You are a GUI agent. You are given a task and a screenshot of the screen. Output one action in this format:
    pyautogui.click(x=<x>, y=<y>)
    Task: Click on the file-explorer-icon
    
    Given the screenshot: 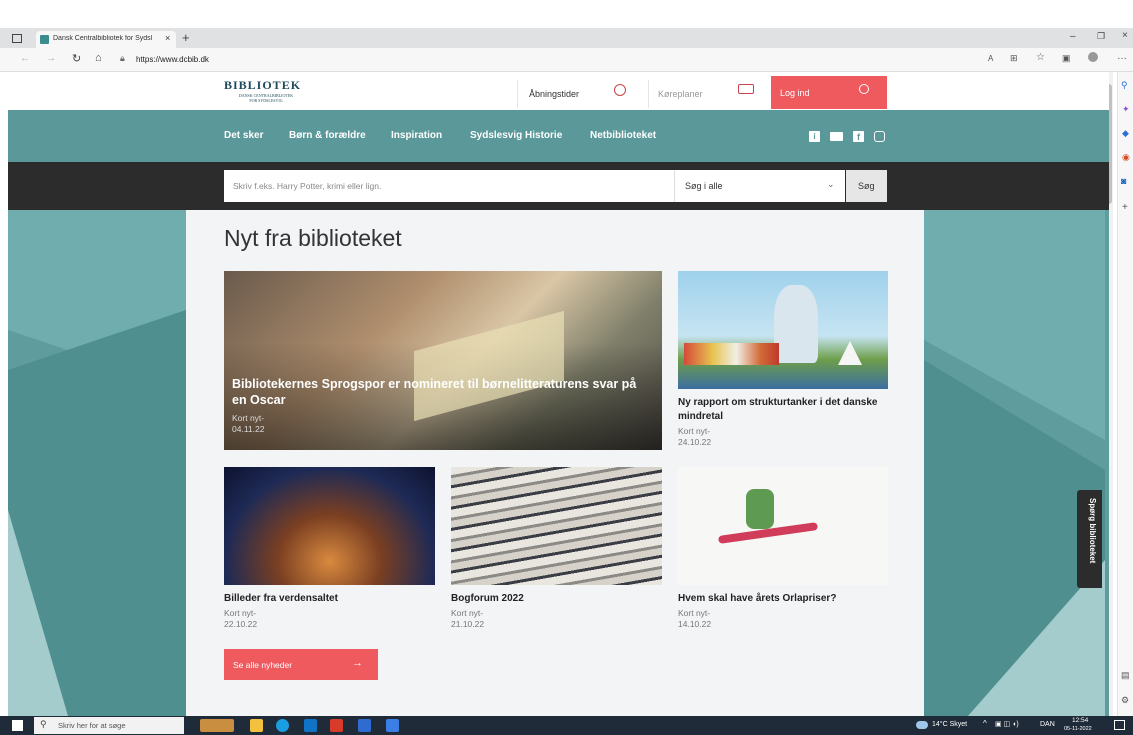 What is the action you would take?
    pyautogui.click(x=256, y=725)
    